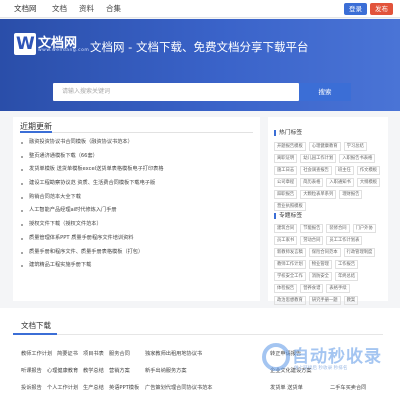 The image size is (400, 400). I want to click on top-navbar: 文档网 文档 资料 合集 登录 发布, so click(200, 9).